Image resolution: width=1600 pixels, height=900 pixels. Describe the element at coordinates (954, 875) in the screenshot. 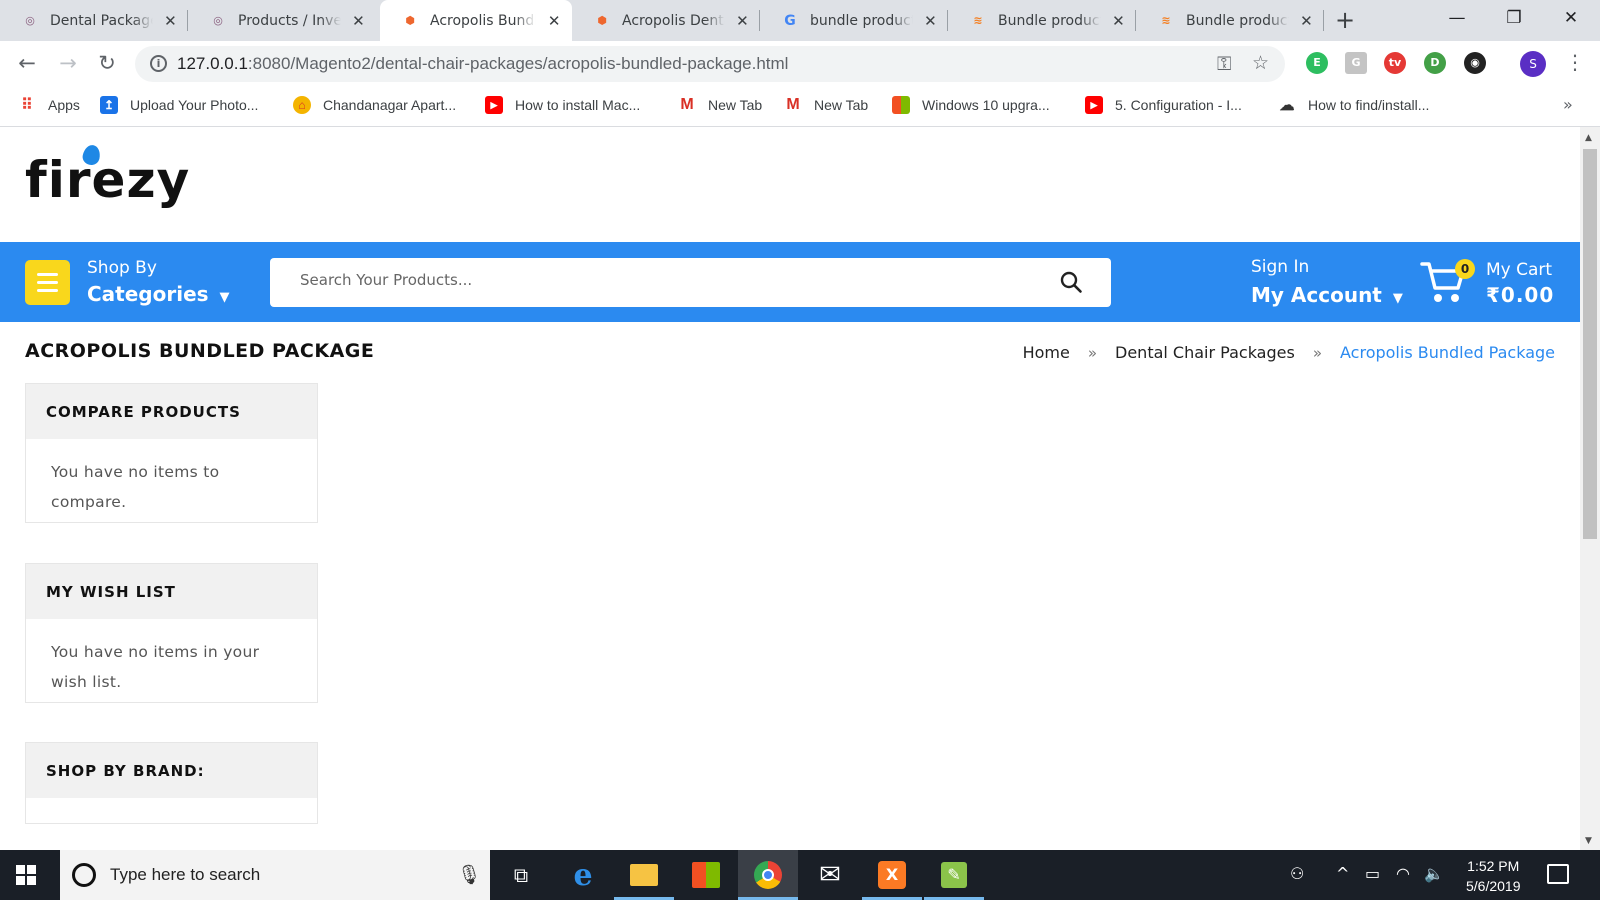

I see `notepad-plus-icon: ✎` at that location.